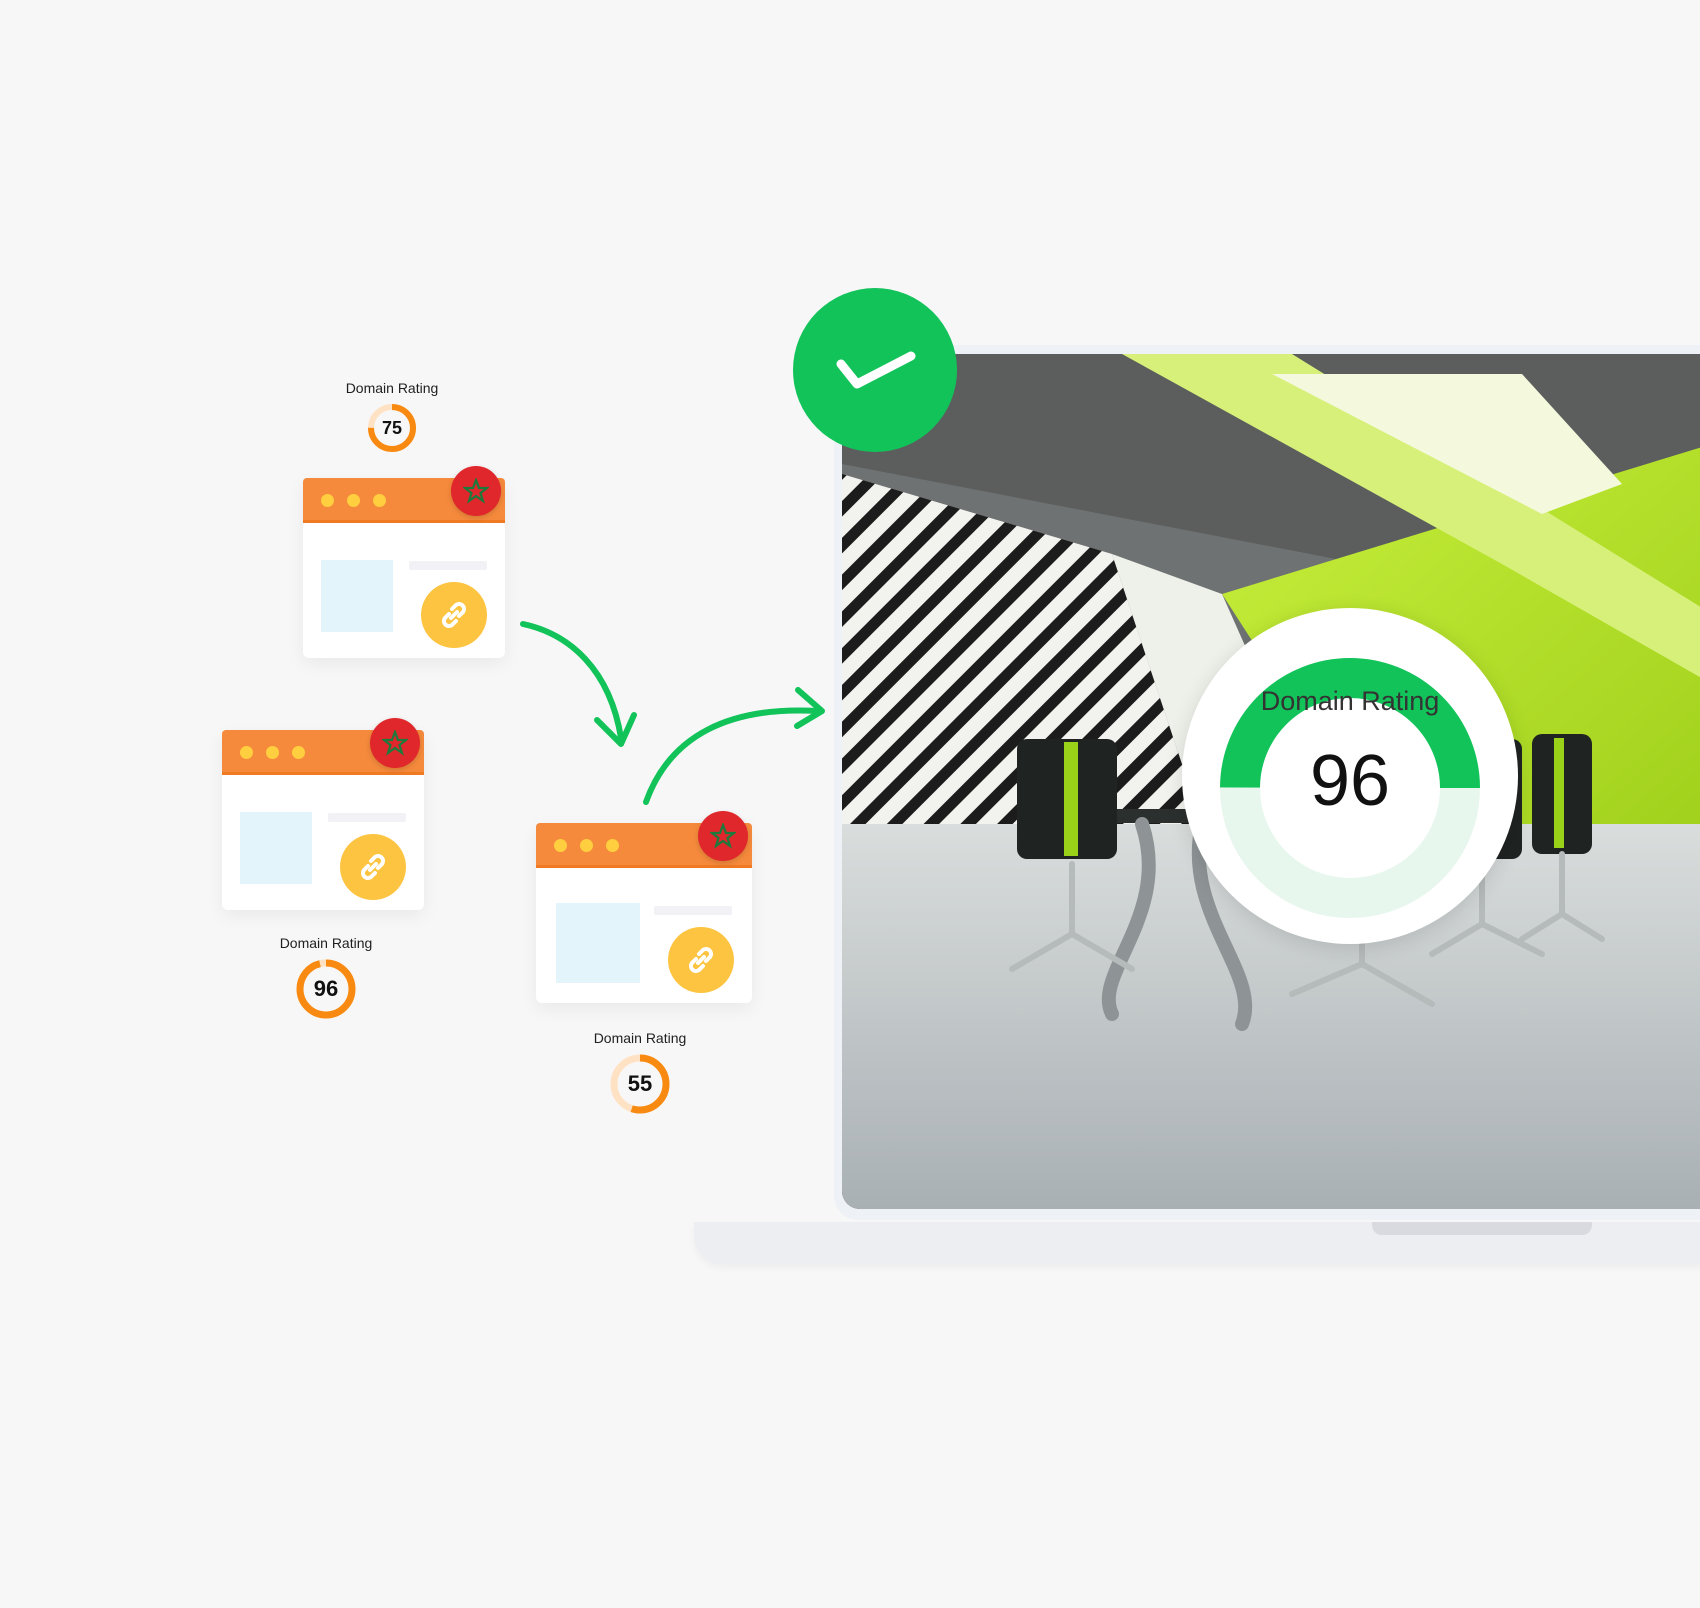 The image size is (1700, 1608). Describe the element at coordinates (1350, 701) in the screenshot. I see `domain-rating-label: Domain Rating` at that location.